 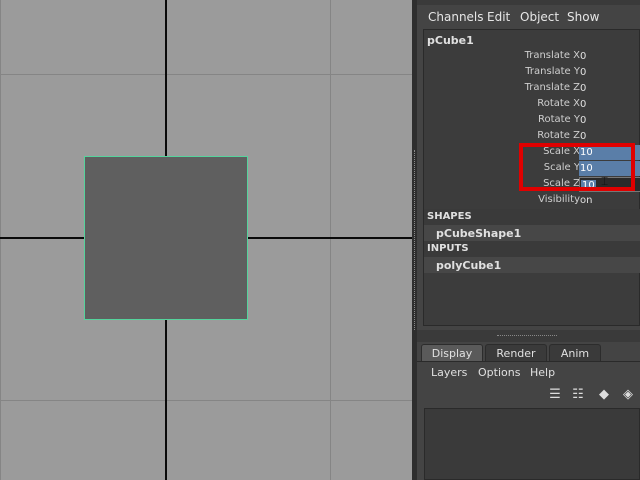 What do you see at coordinates (468, 265) in the screenshot?
I see `input-node-label: polyCube1` at bounding box center [468, 265].